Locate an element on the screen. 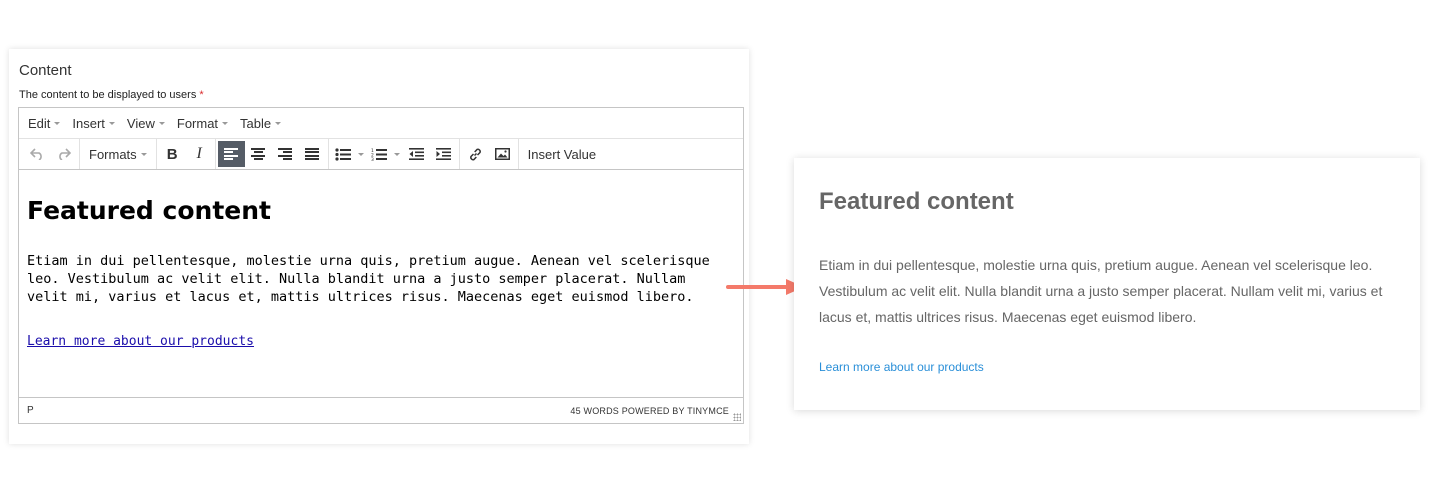 The image size is (1438, 498). numbered-list-button: 123 is located at coordinates (379, 154).